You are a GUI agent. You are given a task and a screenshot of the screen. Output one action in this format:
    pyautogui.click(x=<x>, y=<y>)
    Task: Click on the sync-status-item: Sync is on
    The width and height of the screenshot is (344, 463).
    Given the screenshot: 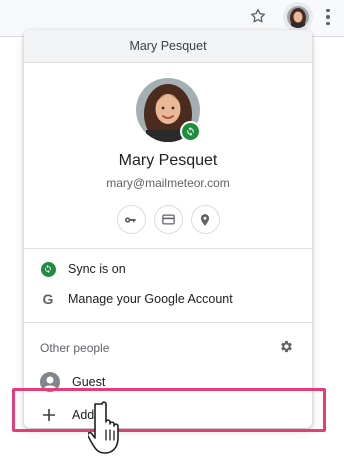 What is the action you would take?
    pyautogui.click(x=168, y=269)
    